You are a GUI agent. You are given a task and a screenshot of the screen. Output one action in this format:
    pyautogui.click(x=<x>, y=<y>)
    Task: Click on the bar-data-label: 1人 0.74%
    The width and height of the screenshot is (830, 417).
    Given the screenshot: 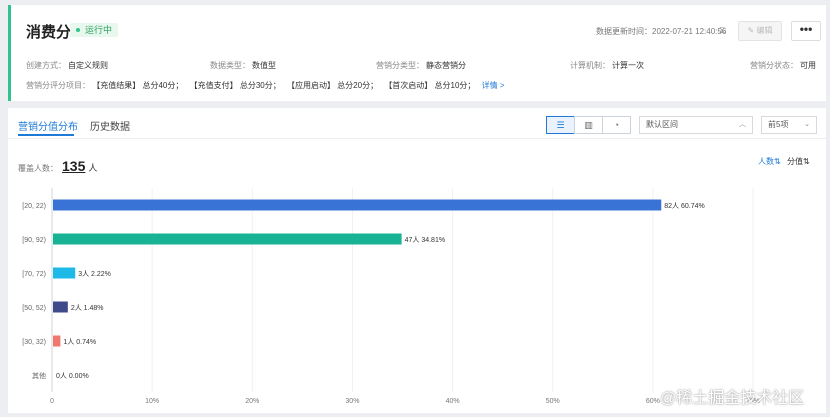 What is the action you would take?
    pyautogui.click(x=79, y=342)
    